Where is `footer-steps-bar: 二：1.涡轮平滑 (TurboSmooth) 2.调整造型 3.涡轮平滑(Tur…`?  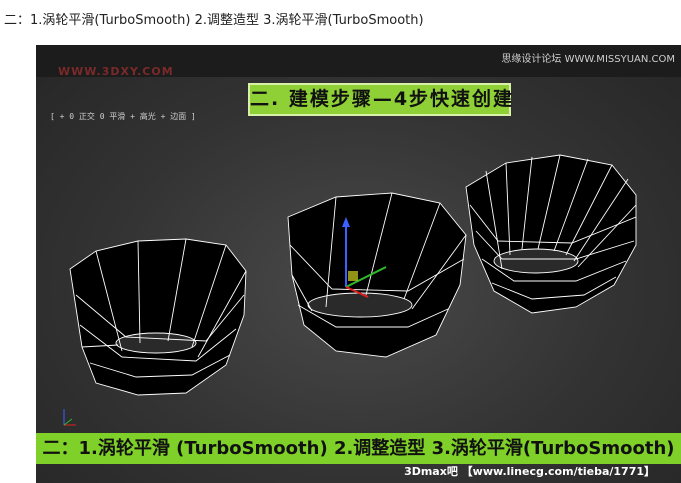
footer-steps-bar: 二：1.涡轮平滑 (TurboSmooth) 2.调整造型 3.涡轮平滑(Tur… is located at coordinates (358, 448).